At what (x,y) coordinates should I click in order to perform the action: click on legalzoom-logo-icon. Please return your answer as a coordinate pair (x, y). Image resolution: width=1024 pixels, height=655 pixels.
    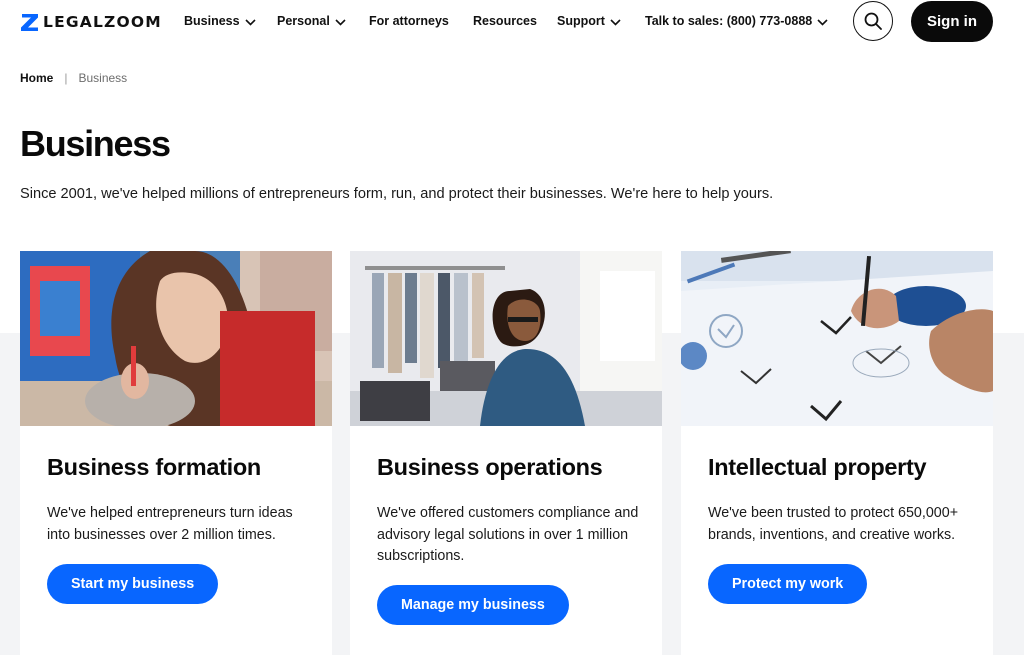
    Looking at the image, I should click on (29, 22).